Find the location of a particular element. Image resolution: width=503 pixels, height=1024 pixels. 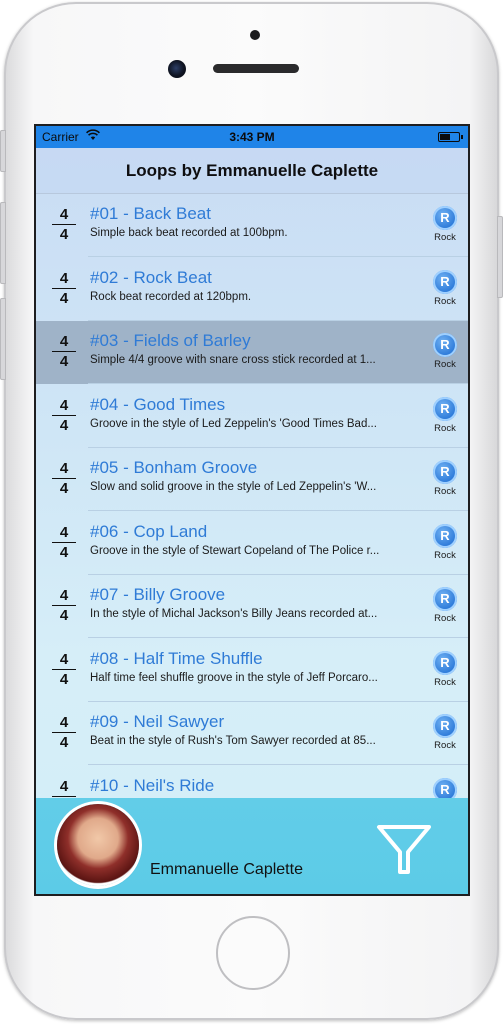

loop-title: #05 - Bonham Groove is located at coordinates (174, 467).